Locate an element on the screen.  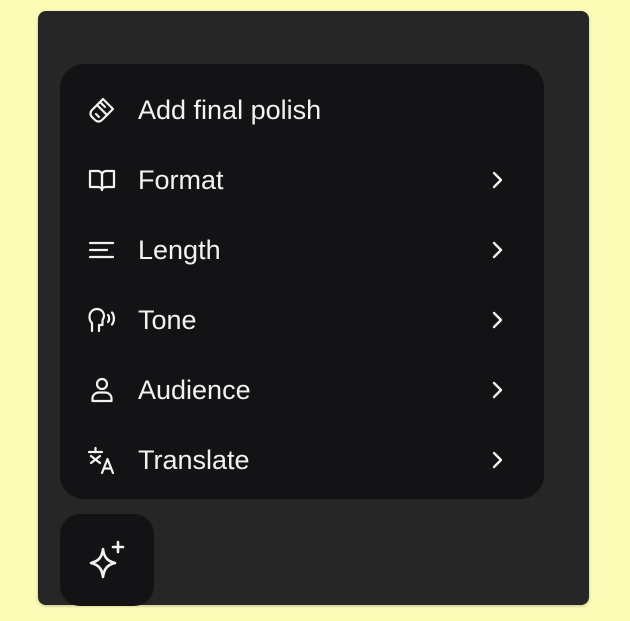
writing-tools-button is located at coordinates (107, 560).